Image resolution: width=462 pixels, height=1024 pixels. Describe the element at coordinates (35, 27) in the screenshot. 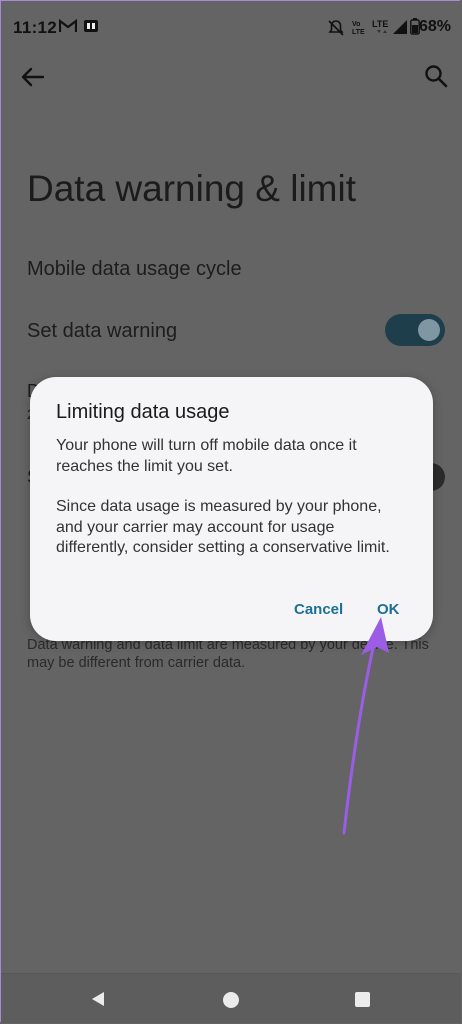

I see `status-time: 11:12` at that location.